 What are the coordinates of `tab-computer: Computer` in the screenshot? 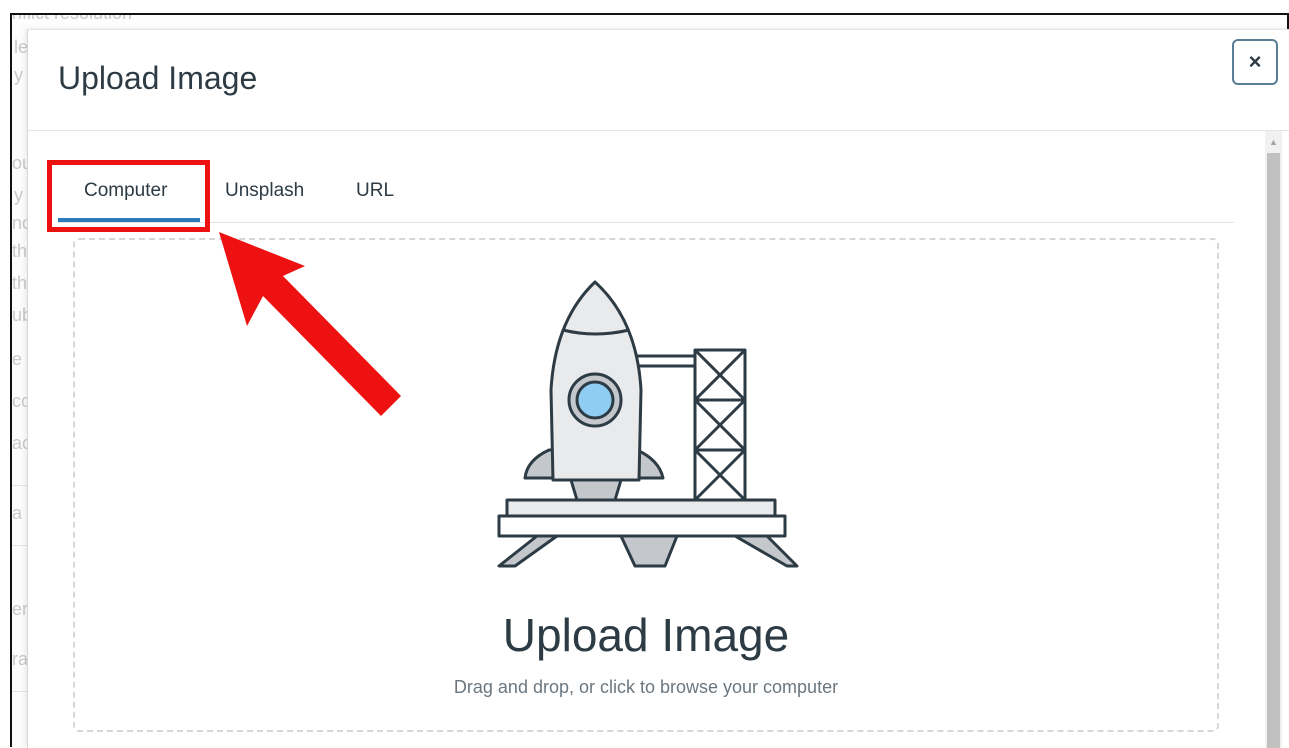 It's located at (125, 191).